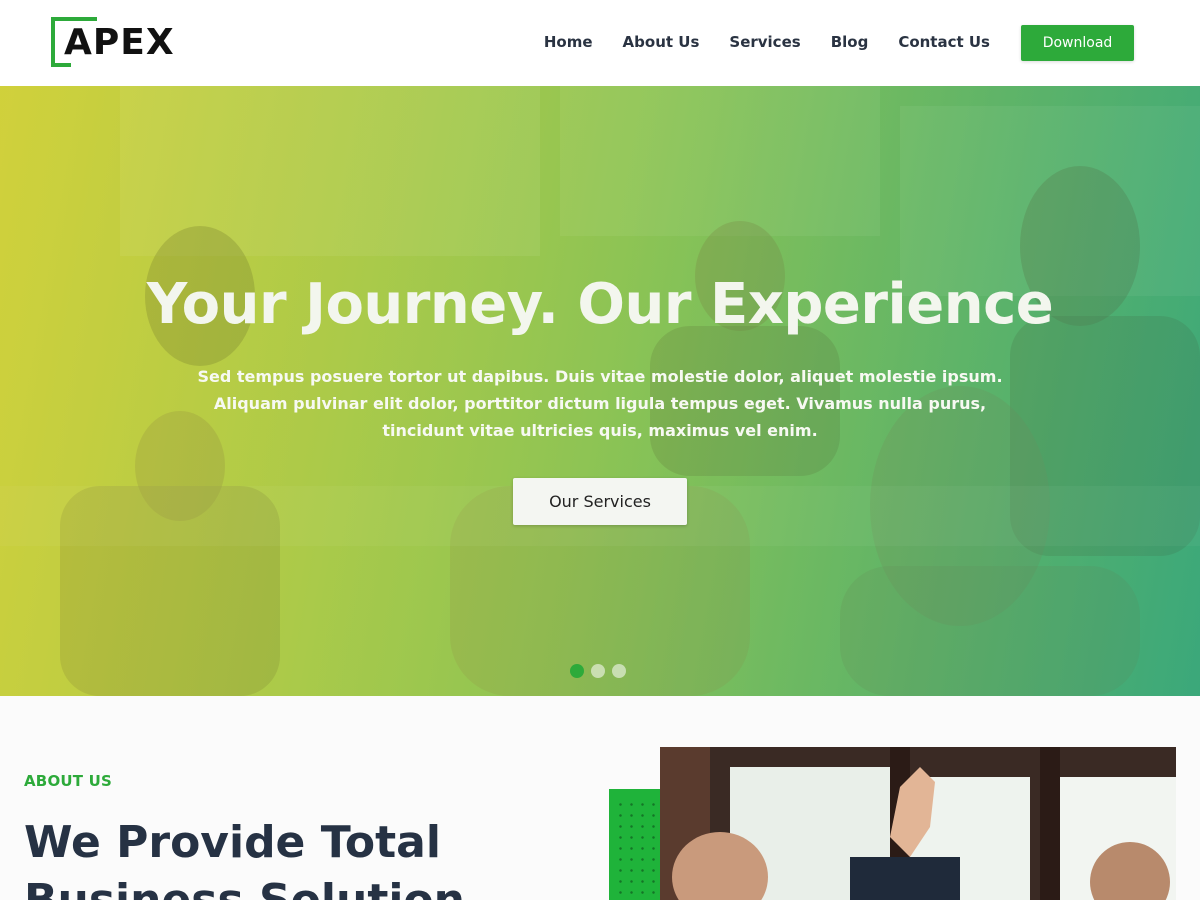 The height and width of the screenshot is (900, 1200). I want to click on nav-contact-us: Contact Us, so click(944, 42).